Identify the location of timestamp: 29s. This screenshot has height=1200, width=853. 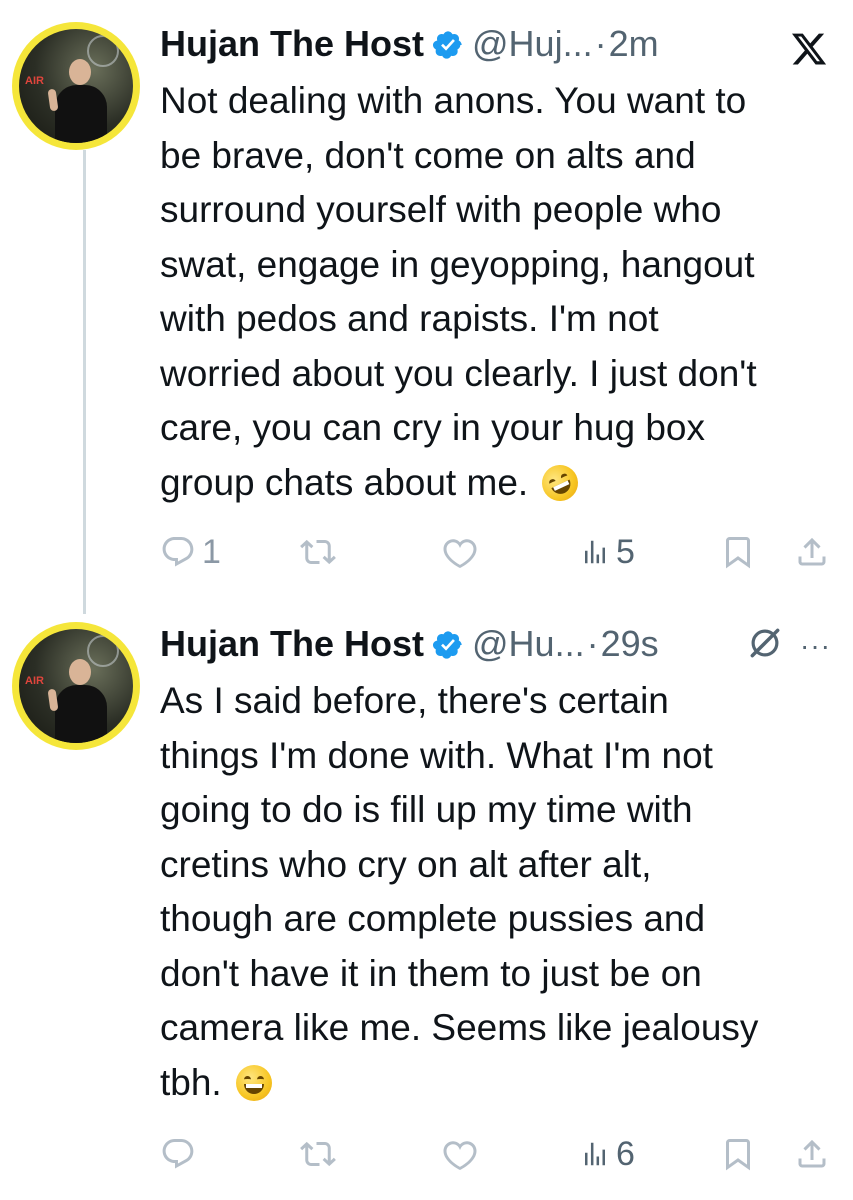
(630, 644).